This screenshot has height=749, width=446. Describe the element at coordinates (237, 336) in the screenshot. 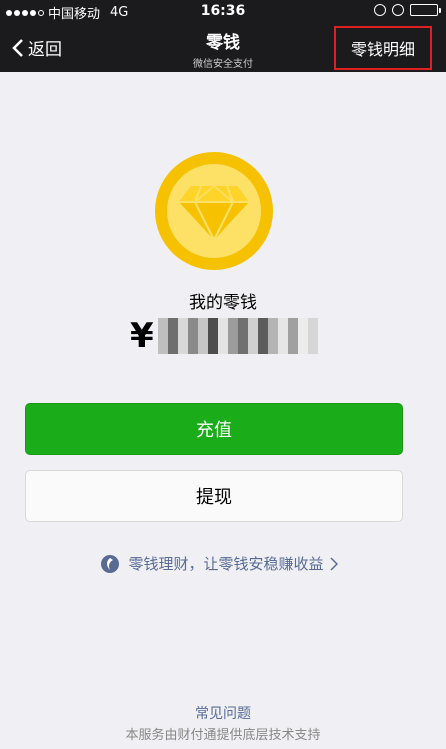

I see `blurred-amount` at that location.